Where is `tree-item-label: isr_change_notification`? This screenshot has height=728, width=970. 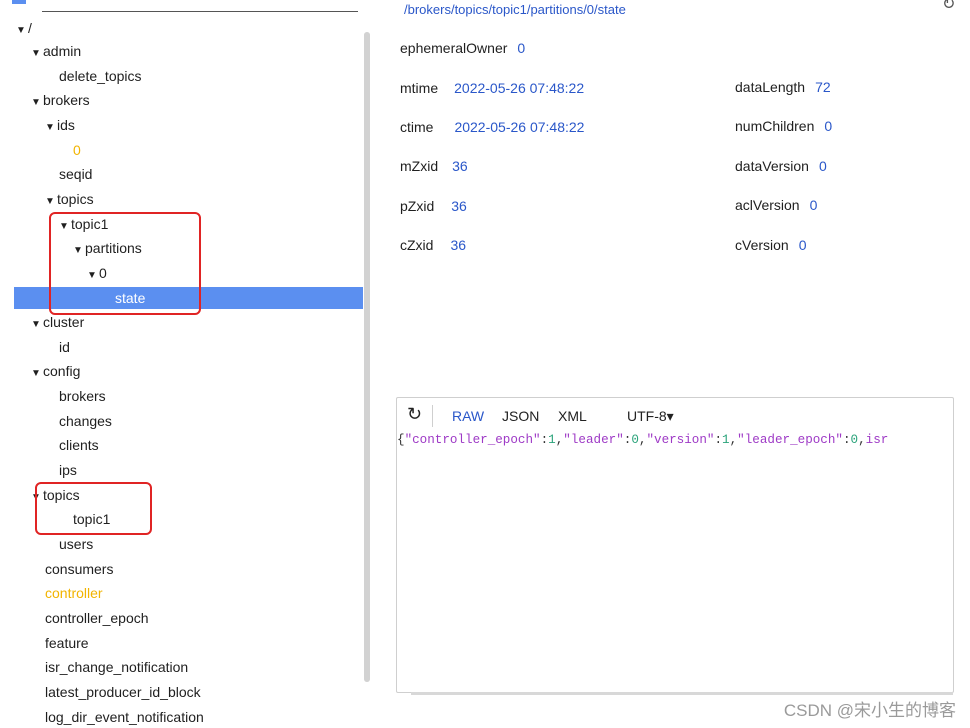
tree-item-label: isr_change_notification is located at coordinates (117, 667).